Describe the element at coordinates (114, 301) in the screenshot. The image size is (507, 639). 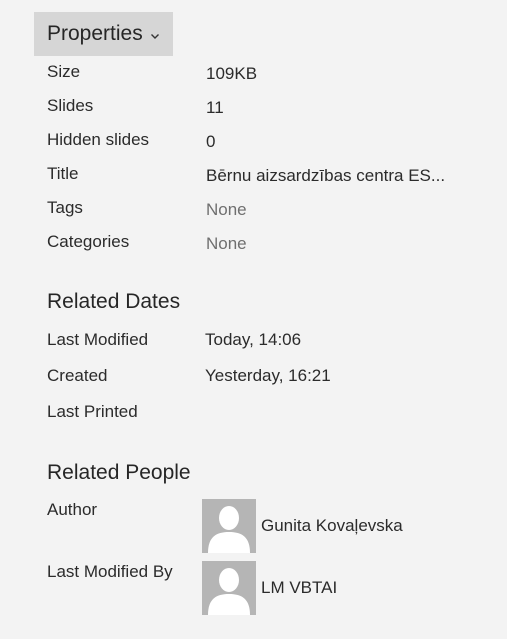
I see `related-dates-heading: Related Dates` at that location.